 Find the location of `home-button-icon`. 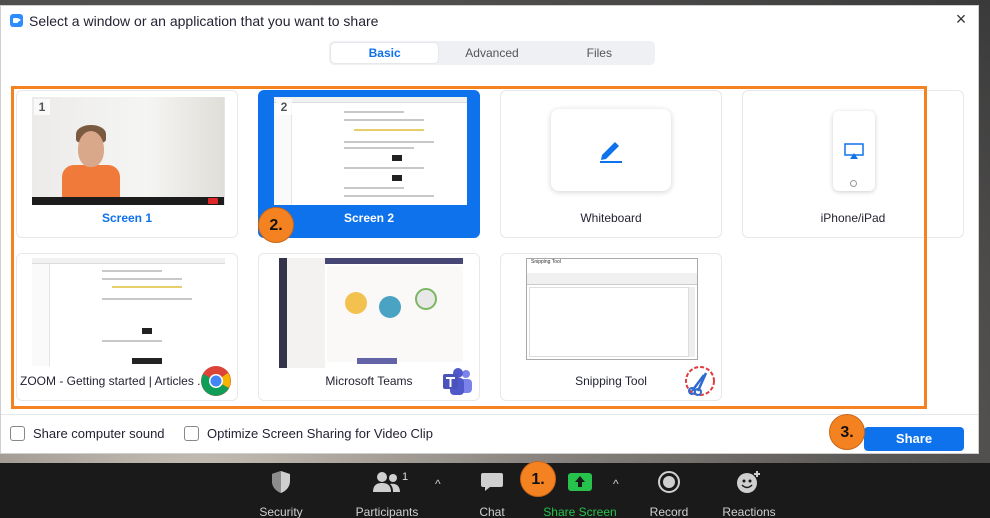

home-button-icon is located at coordinates (853, 183).